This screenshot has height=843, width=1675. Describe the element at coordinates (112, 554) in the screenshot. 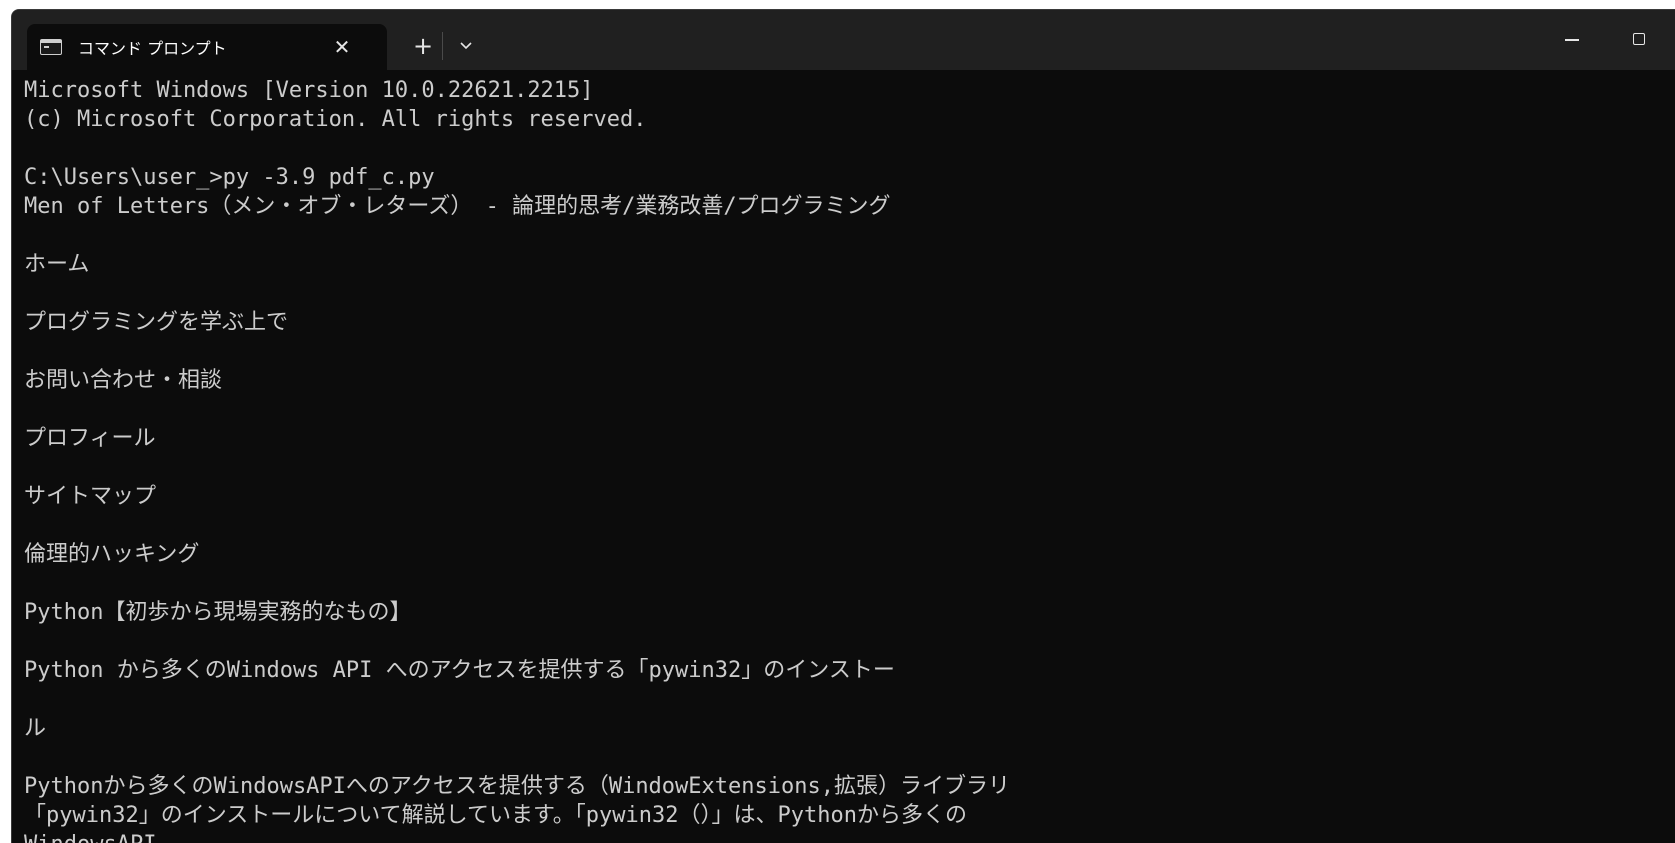

I see `console-line: 倫理的ハッキング` at that location.